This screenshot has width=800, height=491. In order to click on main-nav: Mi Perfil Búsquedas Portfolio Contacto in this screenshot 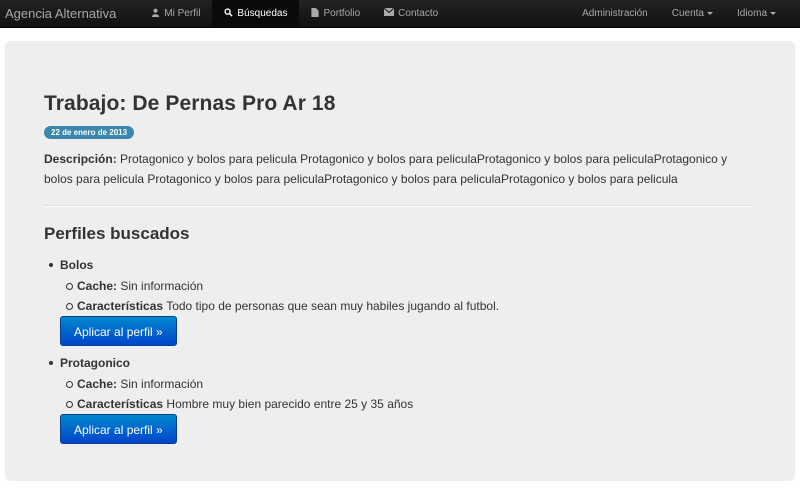, I will do `click(294, 13)`.